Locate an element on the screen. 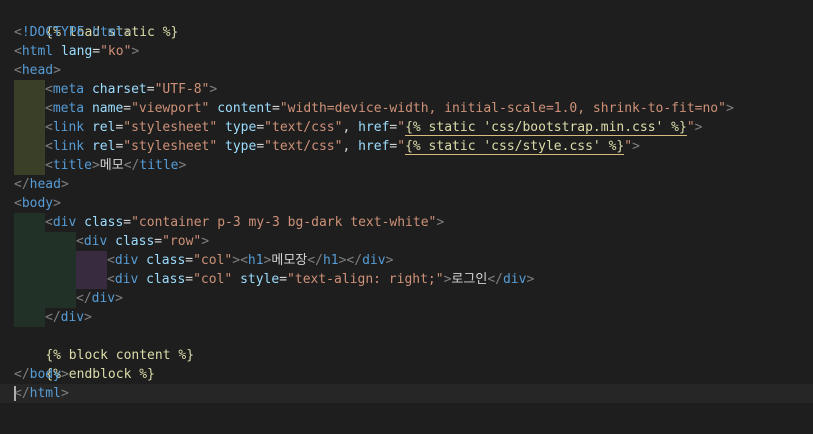 The image size is (813, 434). attr-value: "text/css" is located at coordinates (303, 127).